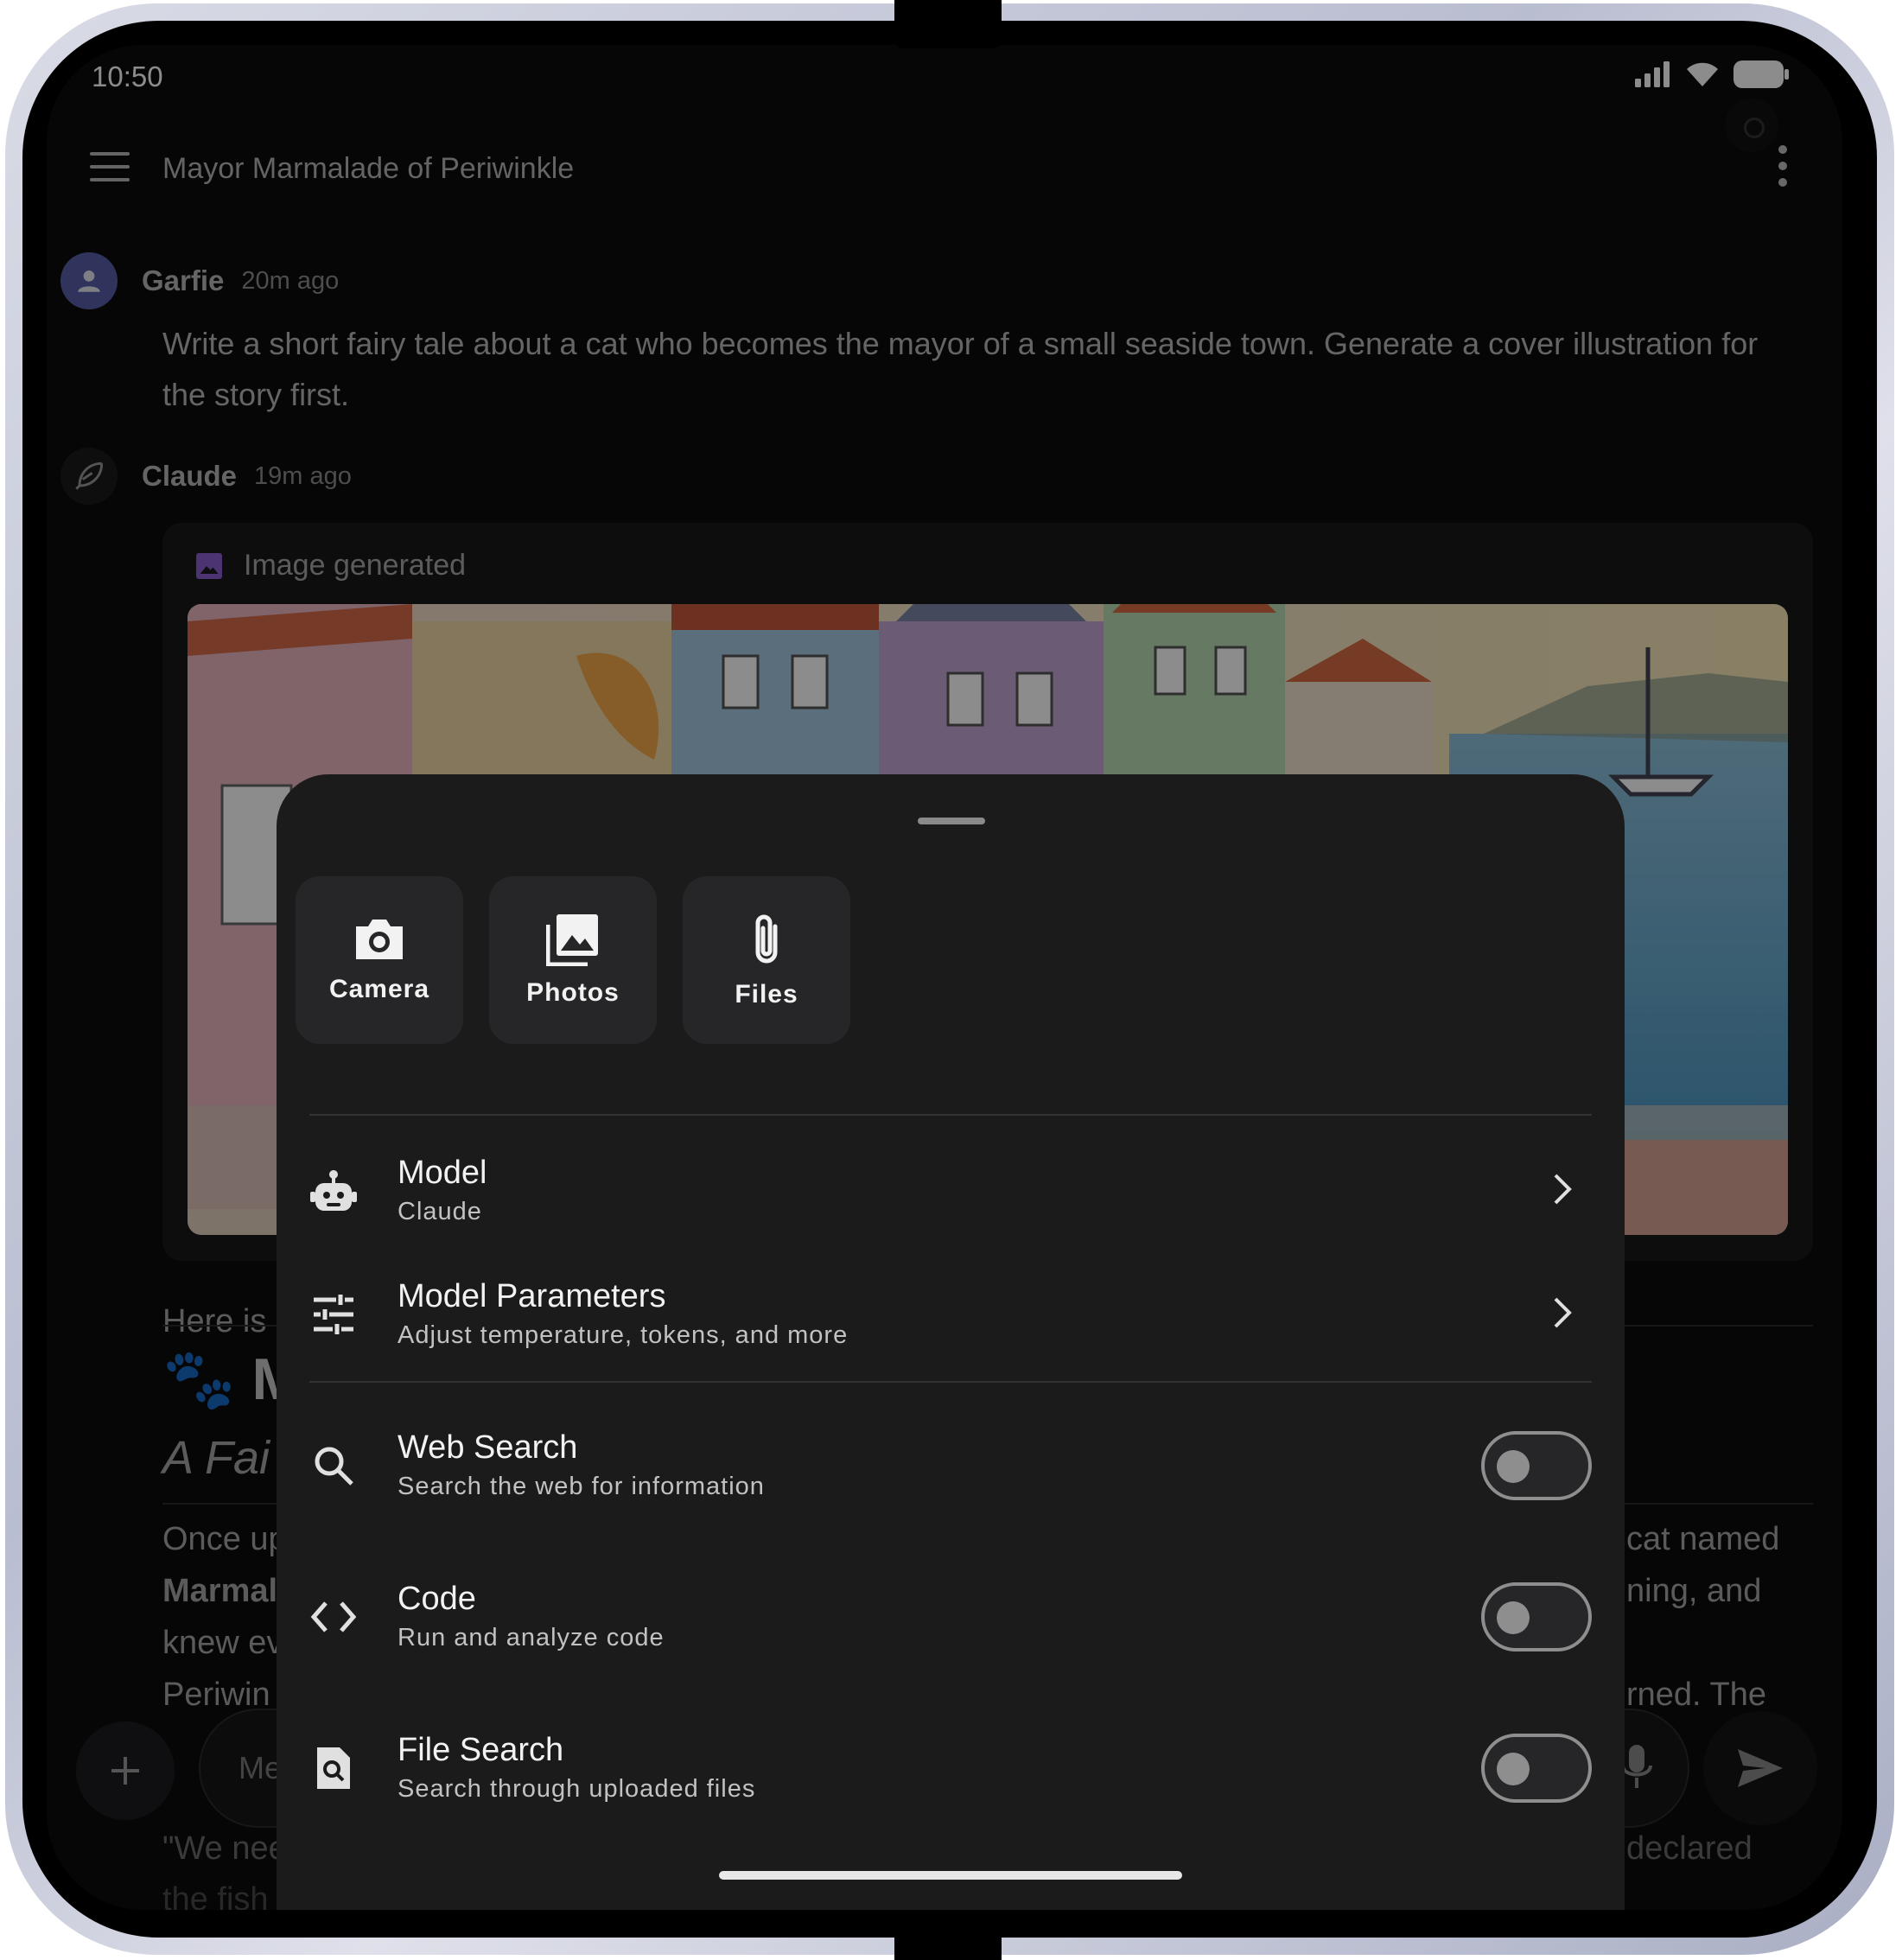 This screenshot has width=1902, height=1960. What do you see at coordinates (948, 24) in the screenshot?
I see `hinge-top` at bounding box center [948, 24].